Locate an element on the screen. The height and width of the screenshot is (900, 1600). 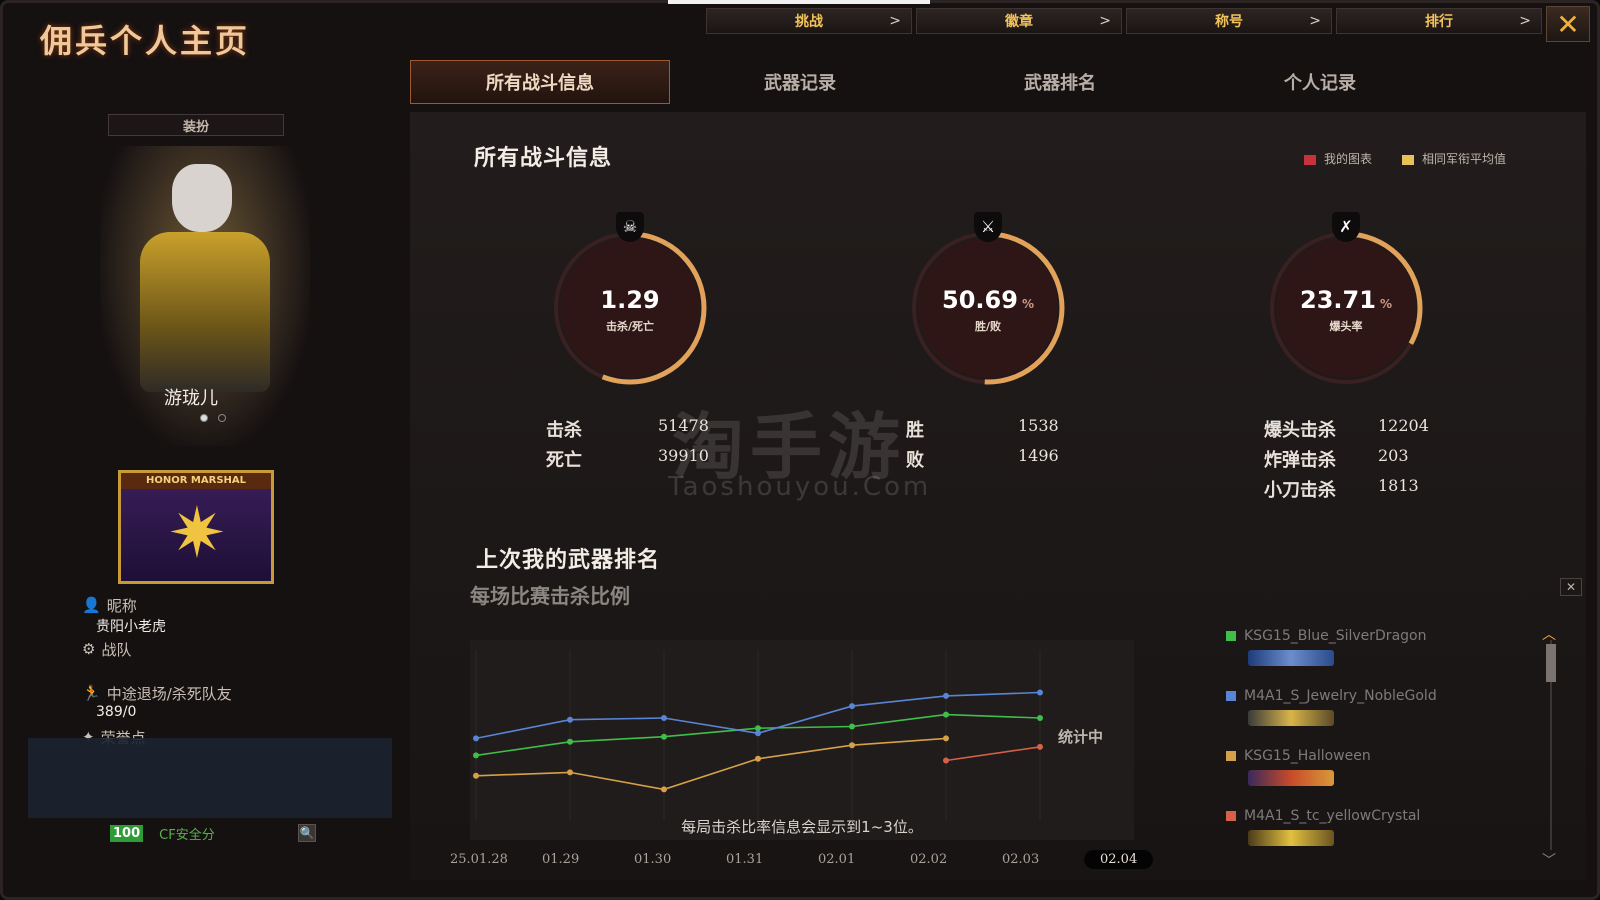
stat-label: 小刀击杀 is located at coordinates (1300, 490).